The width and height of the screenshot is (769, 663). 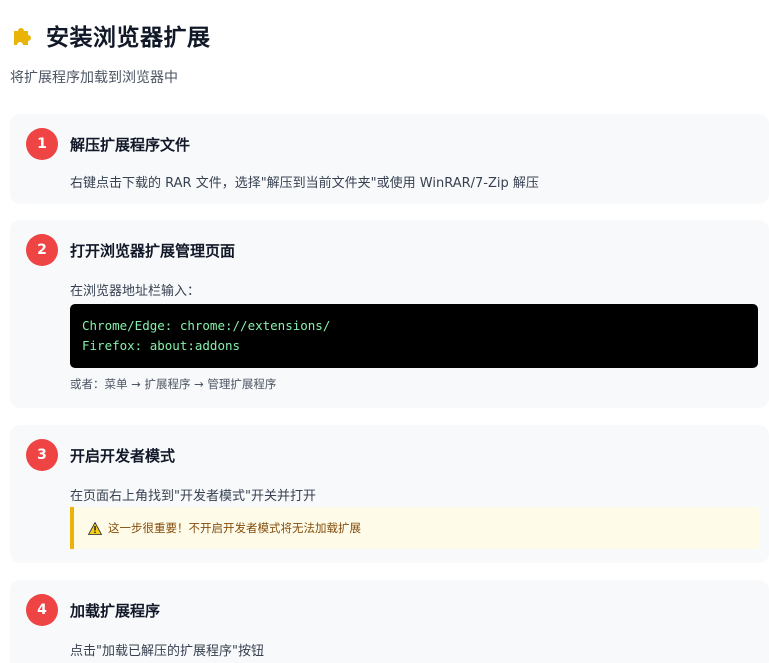 I want to click on step-title: 开启开发者模式, so click(x=123, y=456).